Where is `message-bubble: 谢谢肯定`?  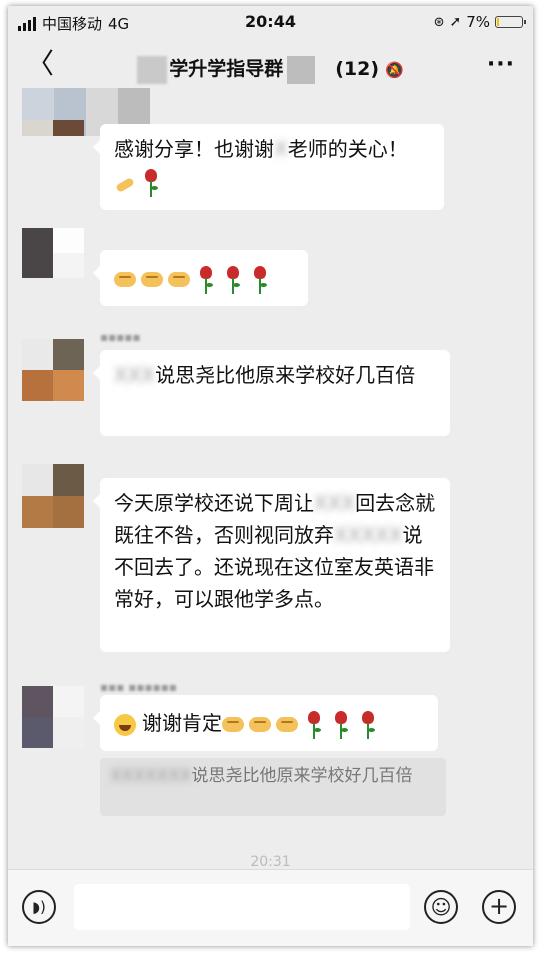 message-bubble: 谢谢肯定 is located at coordinates (265, 723).